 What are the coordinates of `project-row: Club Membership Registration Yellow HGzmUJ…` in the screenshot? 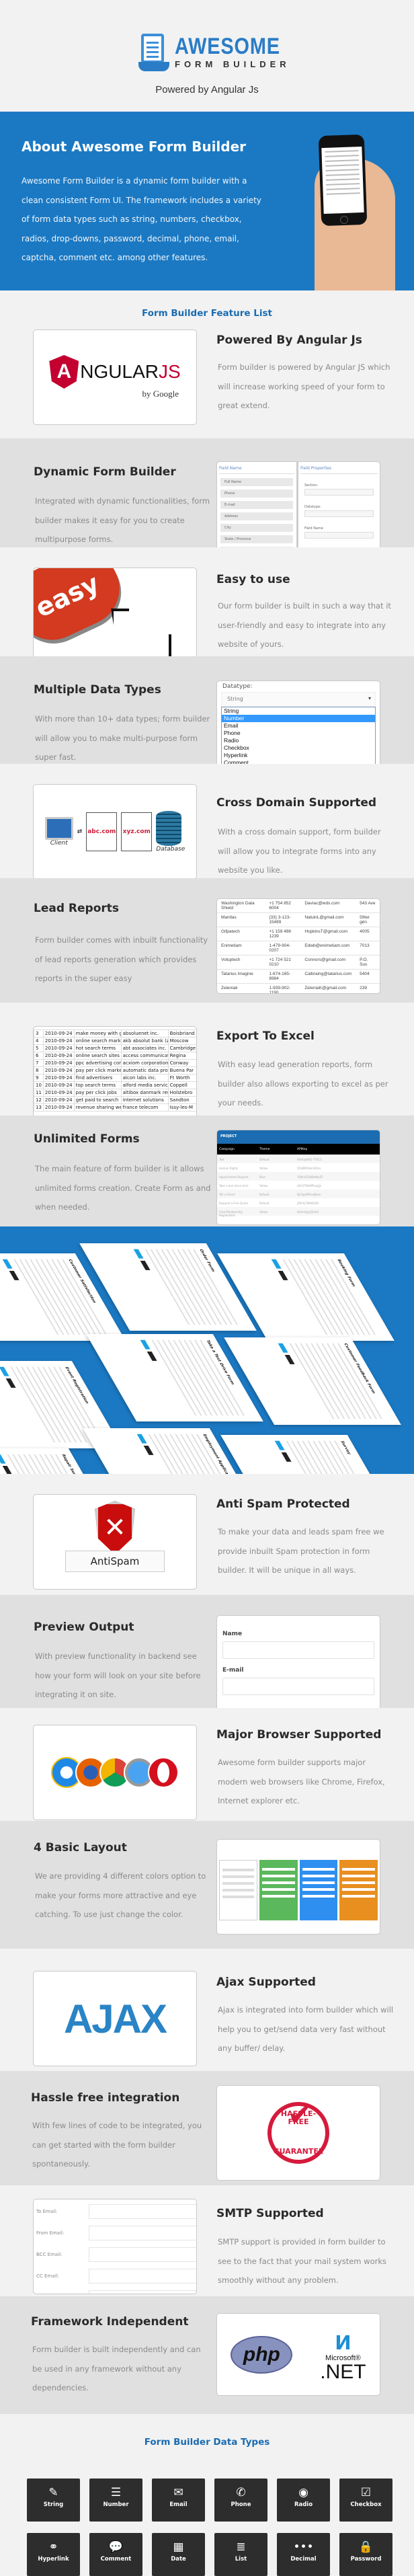 It's located at (298, 1212).